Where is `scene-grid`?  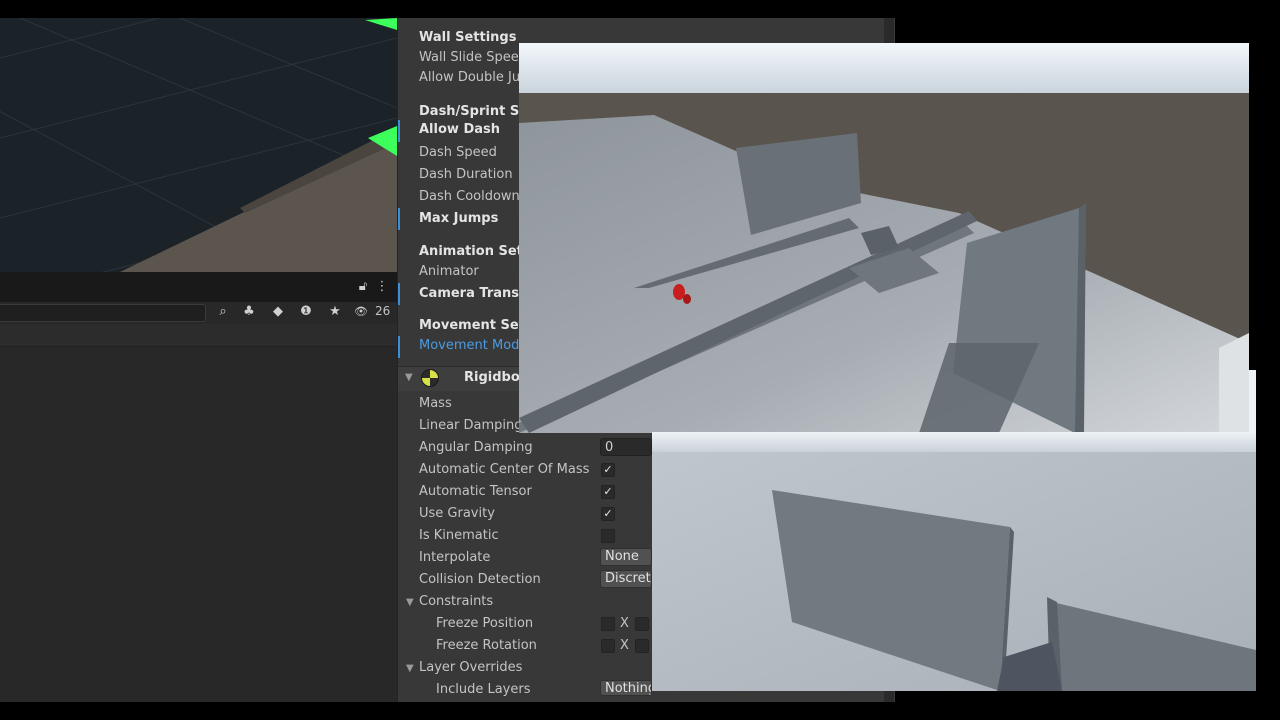
scene-grid is located at coordinates (198, 145).